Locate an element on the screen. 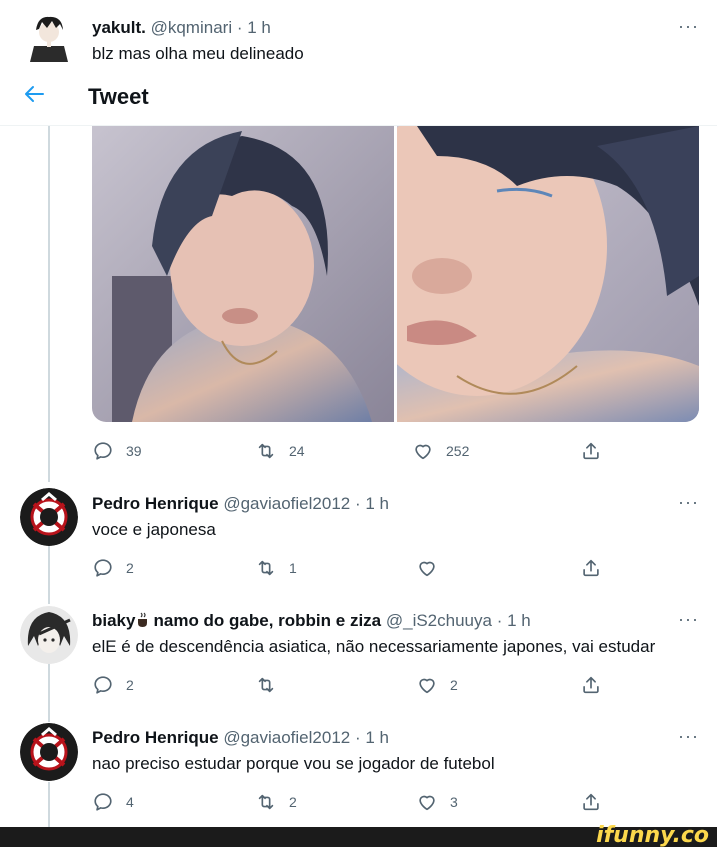 The image size is (717, 848). like-button: 252 is located at coordinates (440, 451).